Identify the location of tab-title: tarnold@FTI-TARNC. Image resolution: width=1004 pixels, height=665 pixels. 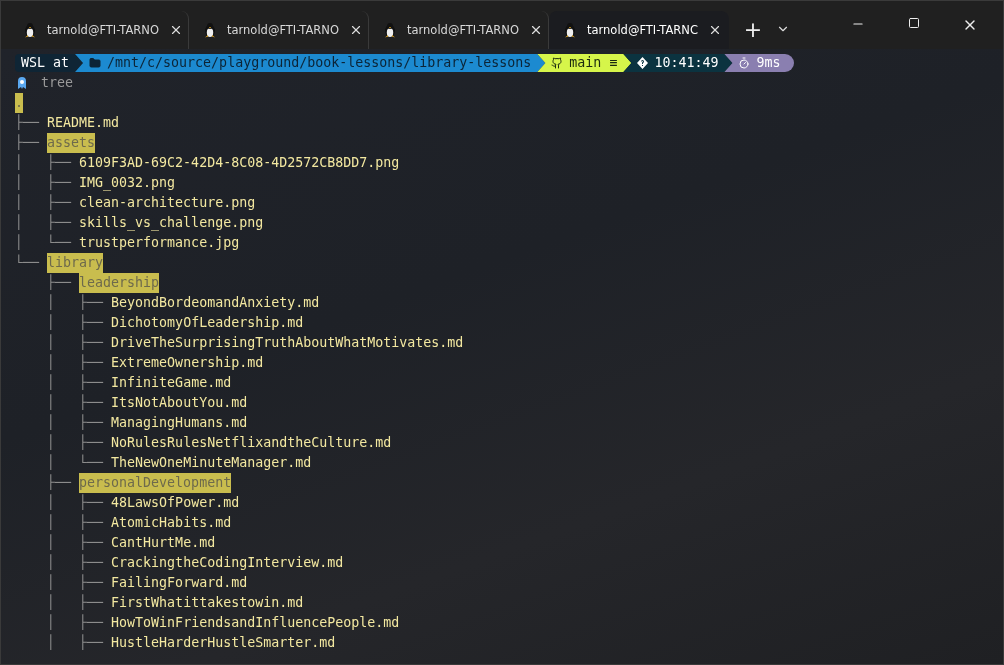
(642, 30).